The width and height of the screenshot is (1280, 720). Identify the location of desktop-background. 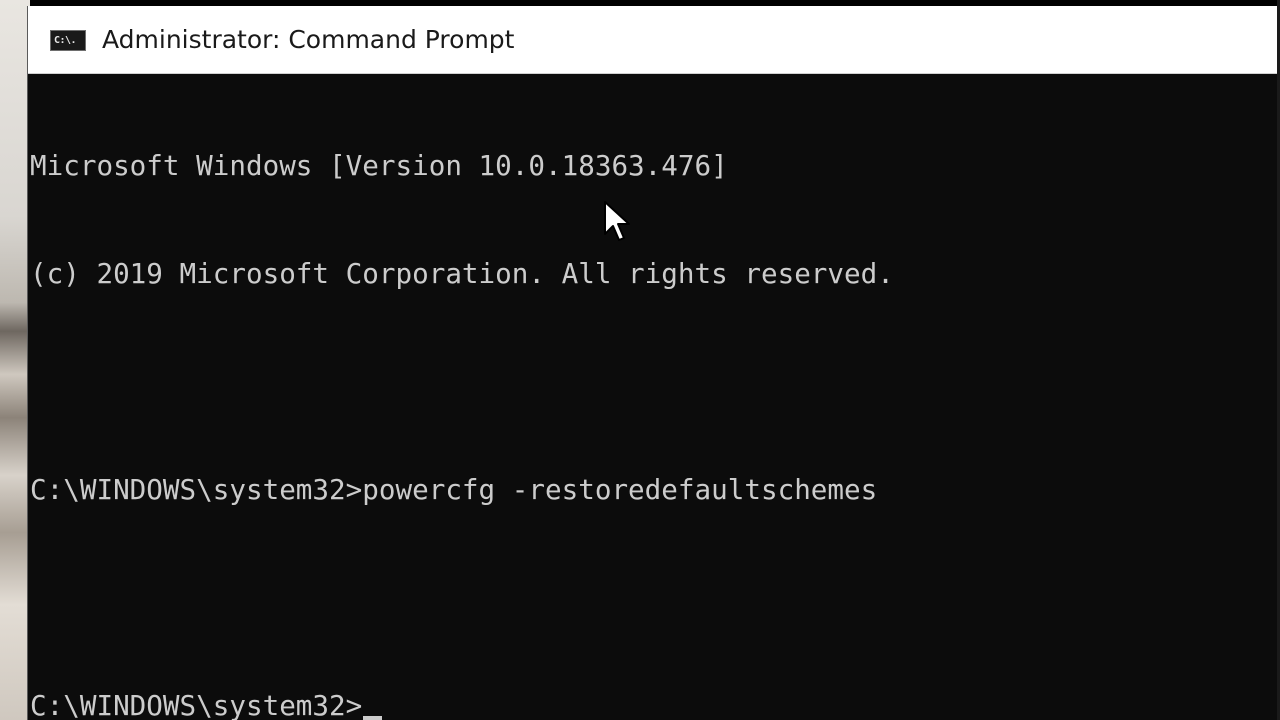
(15, 360).